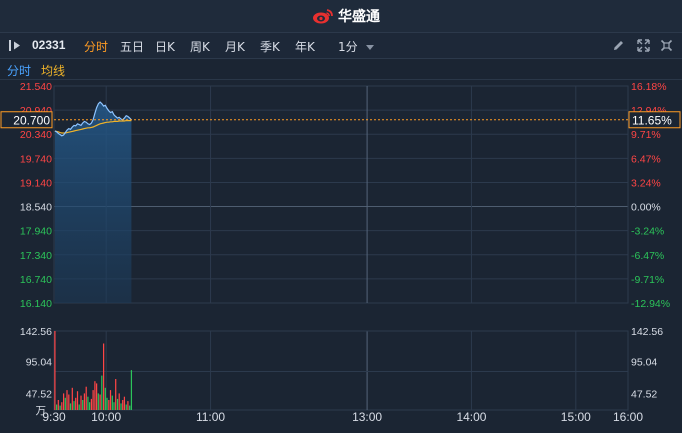 Image resolution: width=682 pixels, height=433 pixels. Describe the element at coordinates (106, 417) in the screenshot. I see `time-axis-label: 10:00` at that location.